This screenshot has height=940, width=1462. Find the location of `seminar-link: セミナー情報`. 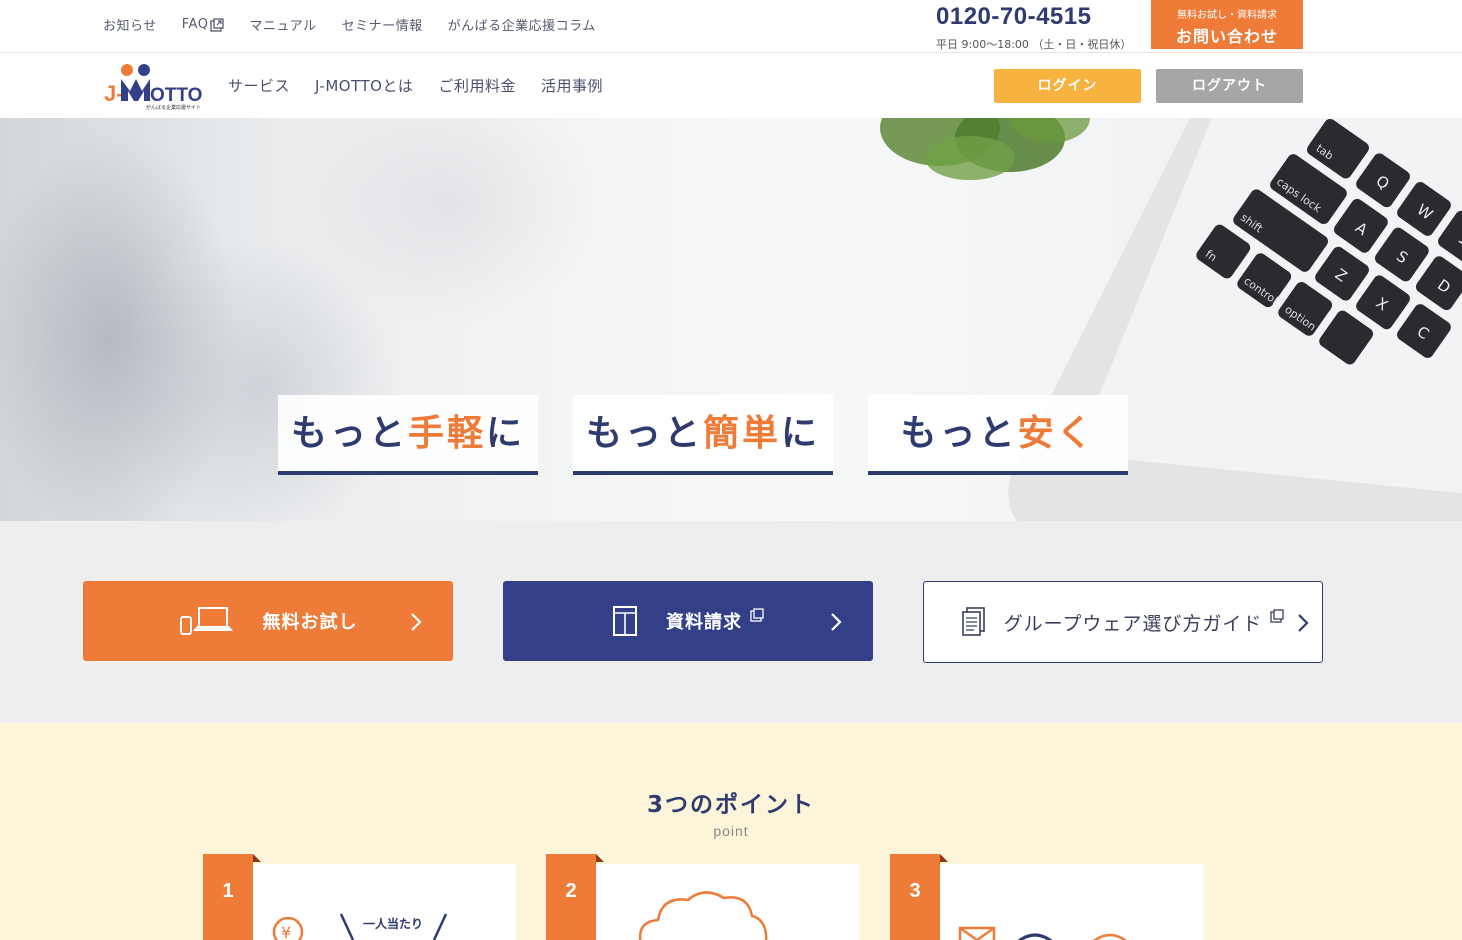

seminar-link: セミナー情報 is located at coordinates (382, 24).